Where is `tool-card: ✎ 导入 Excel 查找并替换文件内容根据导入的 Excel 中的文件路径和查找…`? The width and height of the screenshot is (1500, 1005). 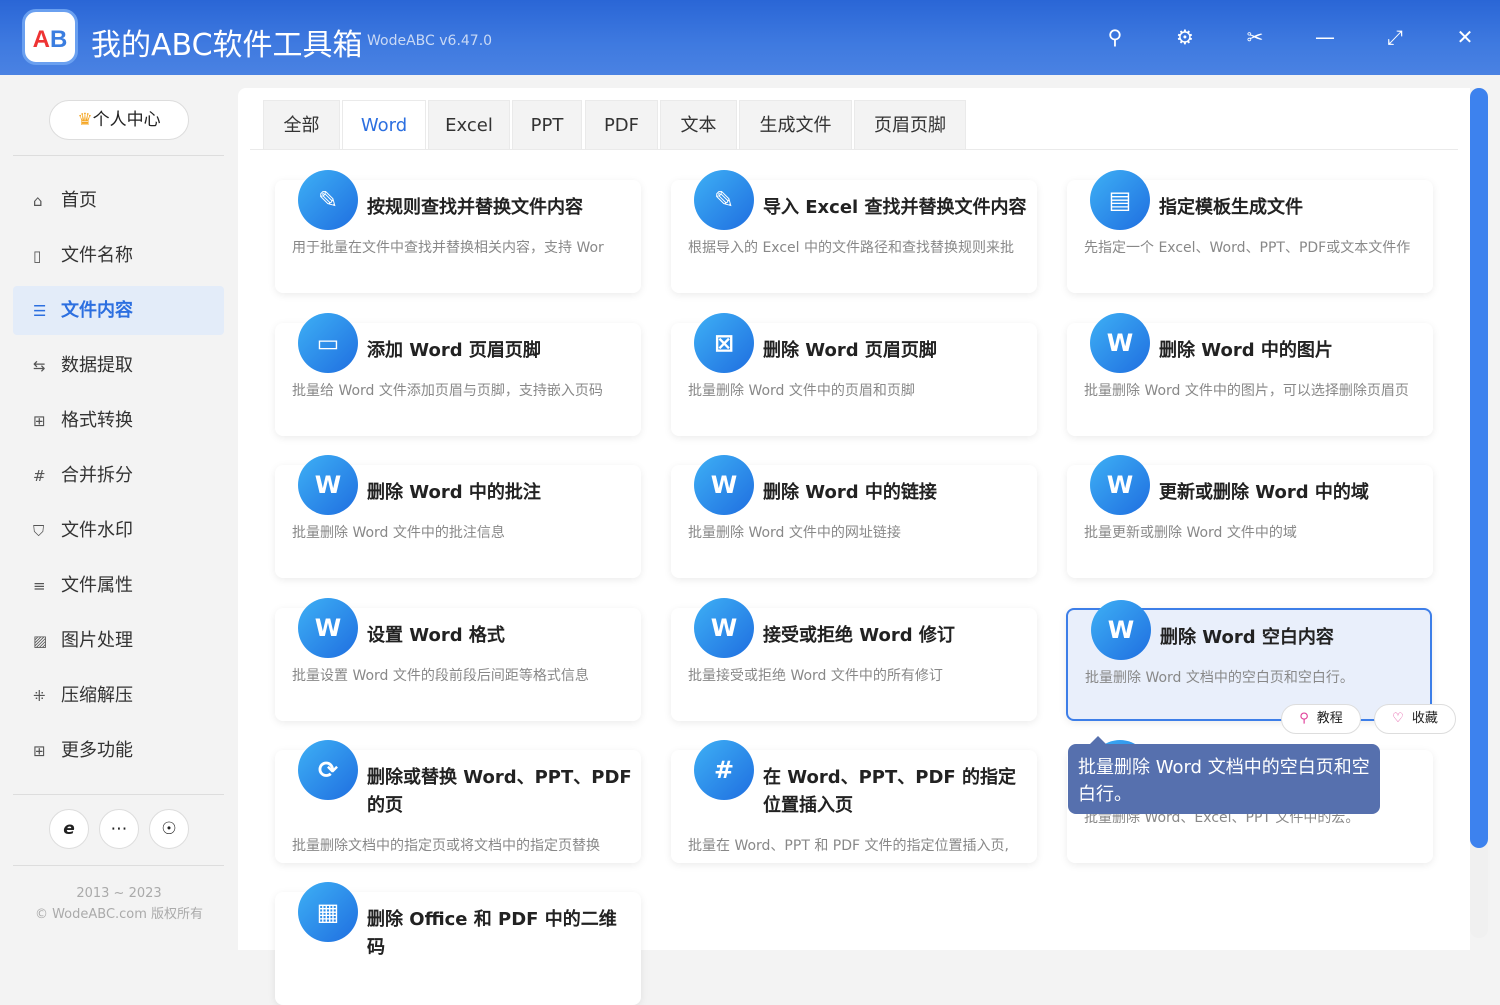
tool-card: ✎ 导入 Excel 查找并替换文件内容根据导入的 Excel 中的文件路径和查找… is located at coordinates (854, 231).